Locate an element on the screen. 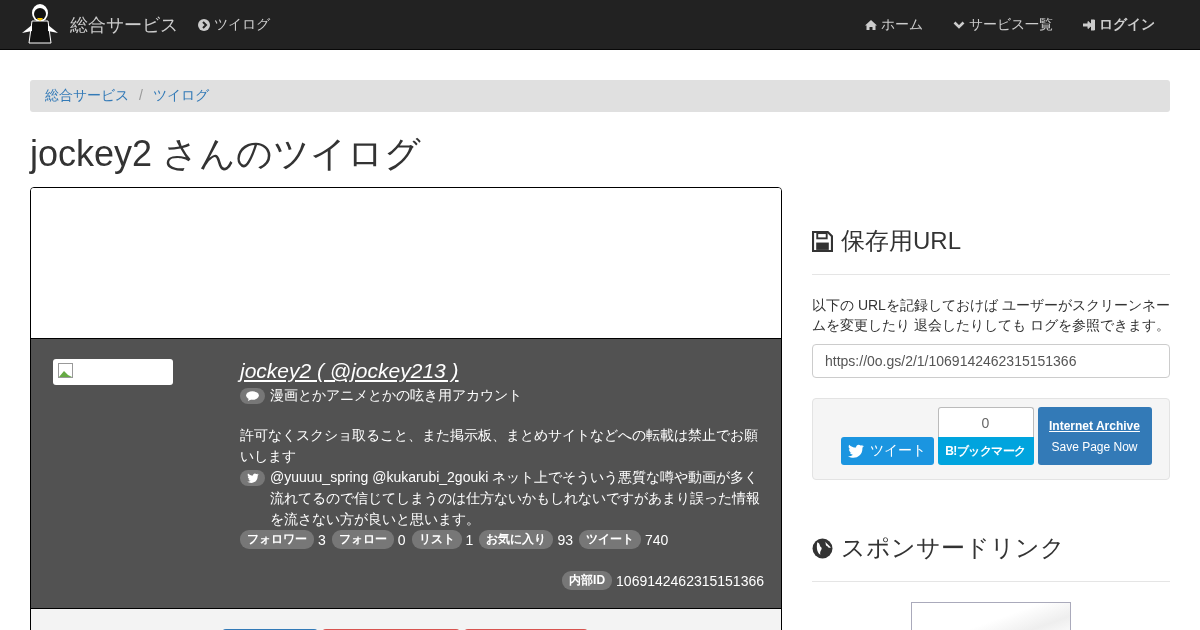 The width and height of the screenshot is (1200, 630). stat-value: 3 is located at coordinates (322, 539).